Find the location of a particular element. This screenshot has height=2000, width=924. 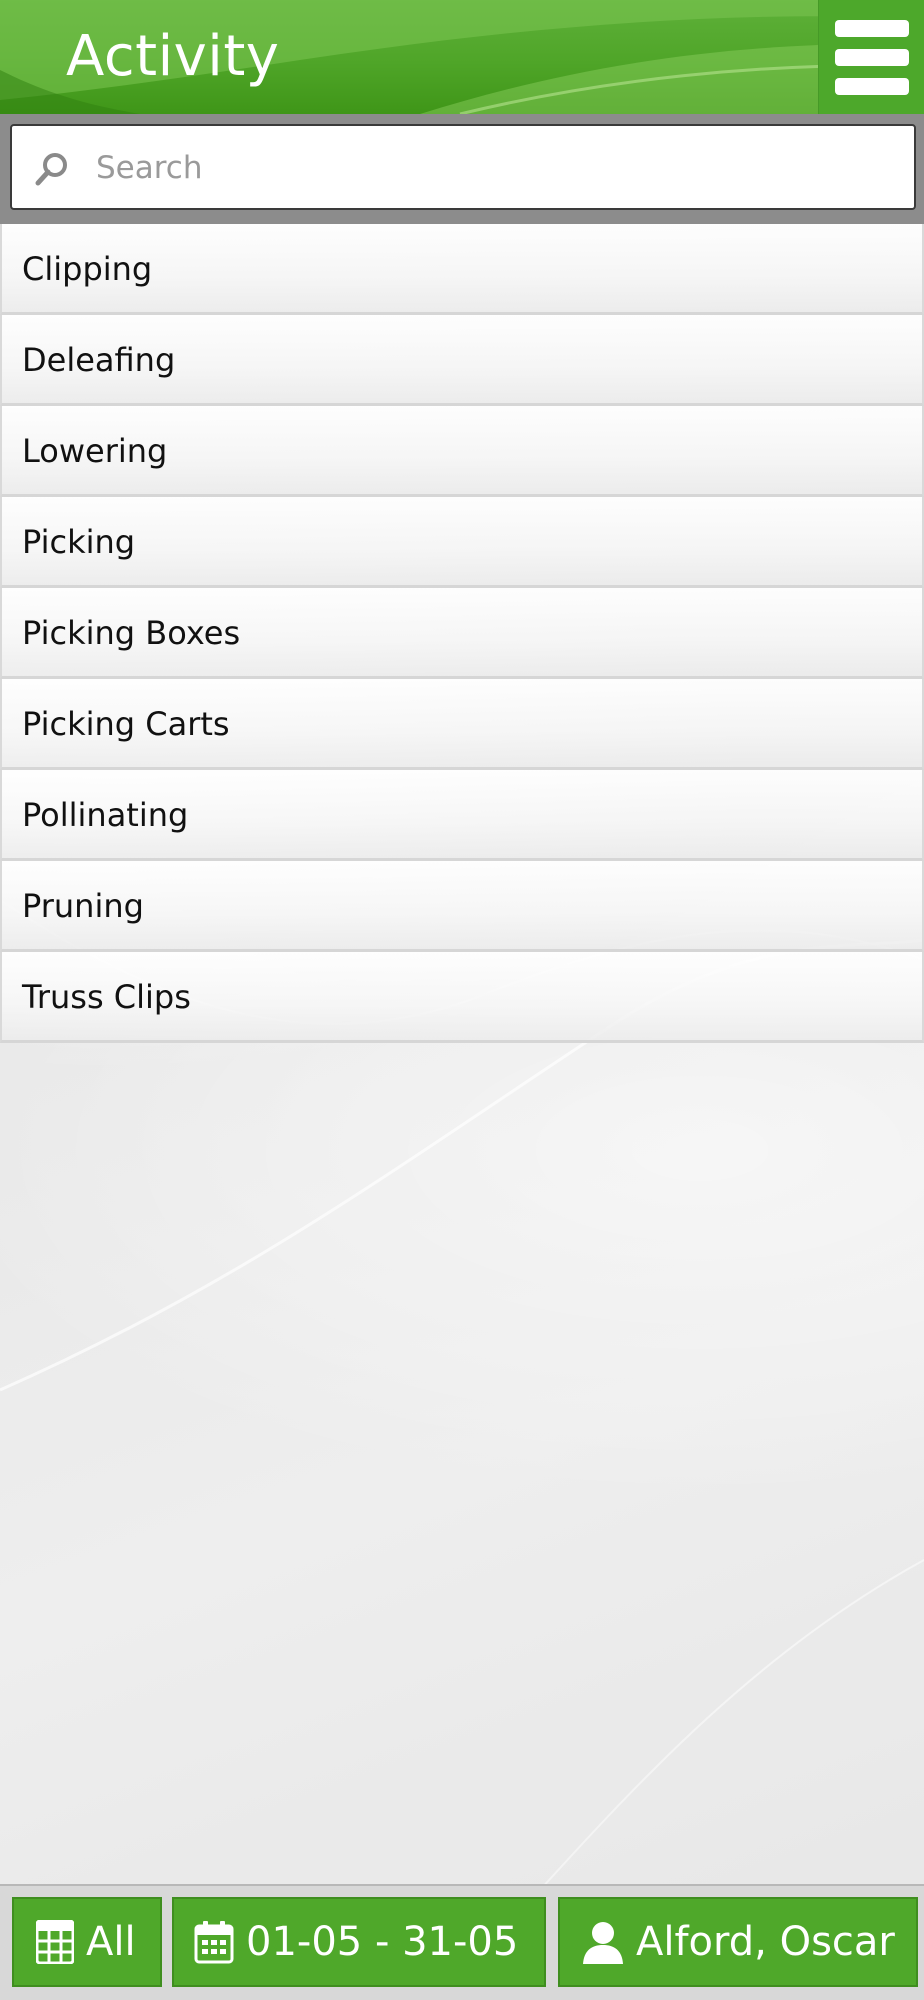

date-range-label: 01-05 - 31-05 is located at coordinates (382, 1942).